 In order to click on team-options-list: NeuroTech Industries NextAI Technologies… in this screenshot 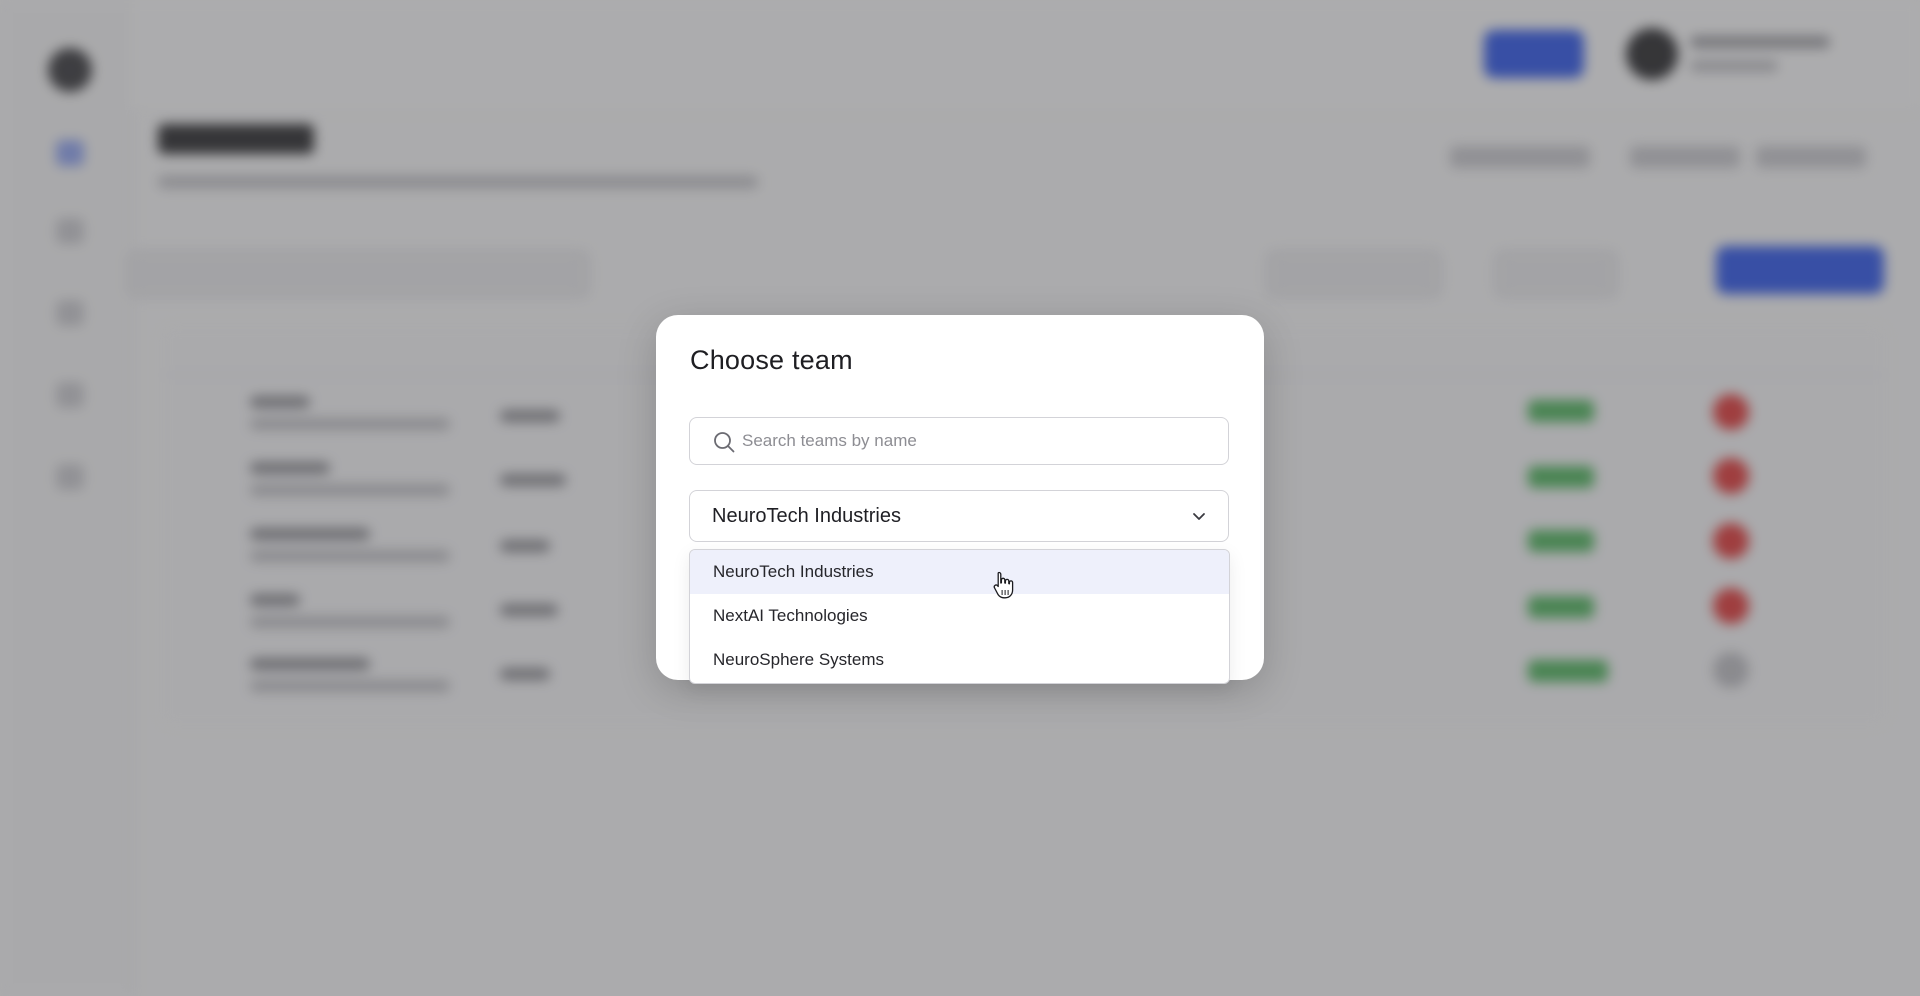, I will do `click(959, 616)`.